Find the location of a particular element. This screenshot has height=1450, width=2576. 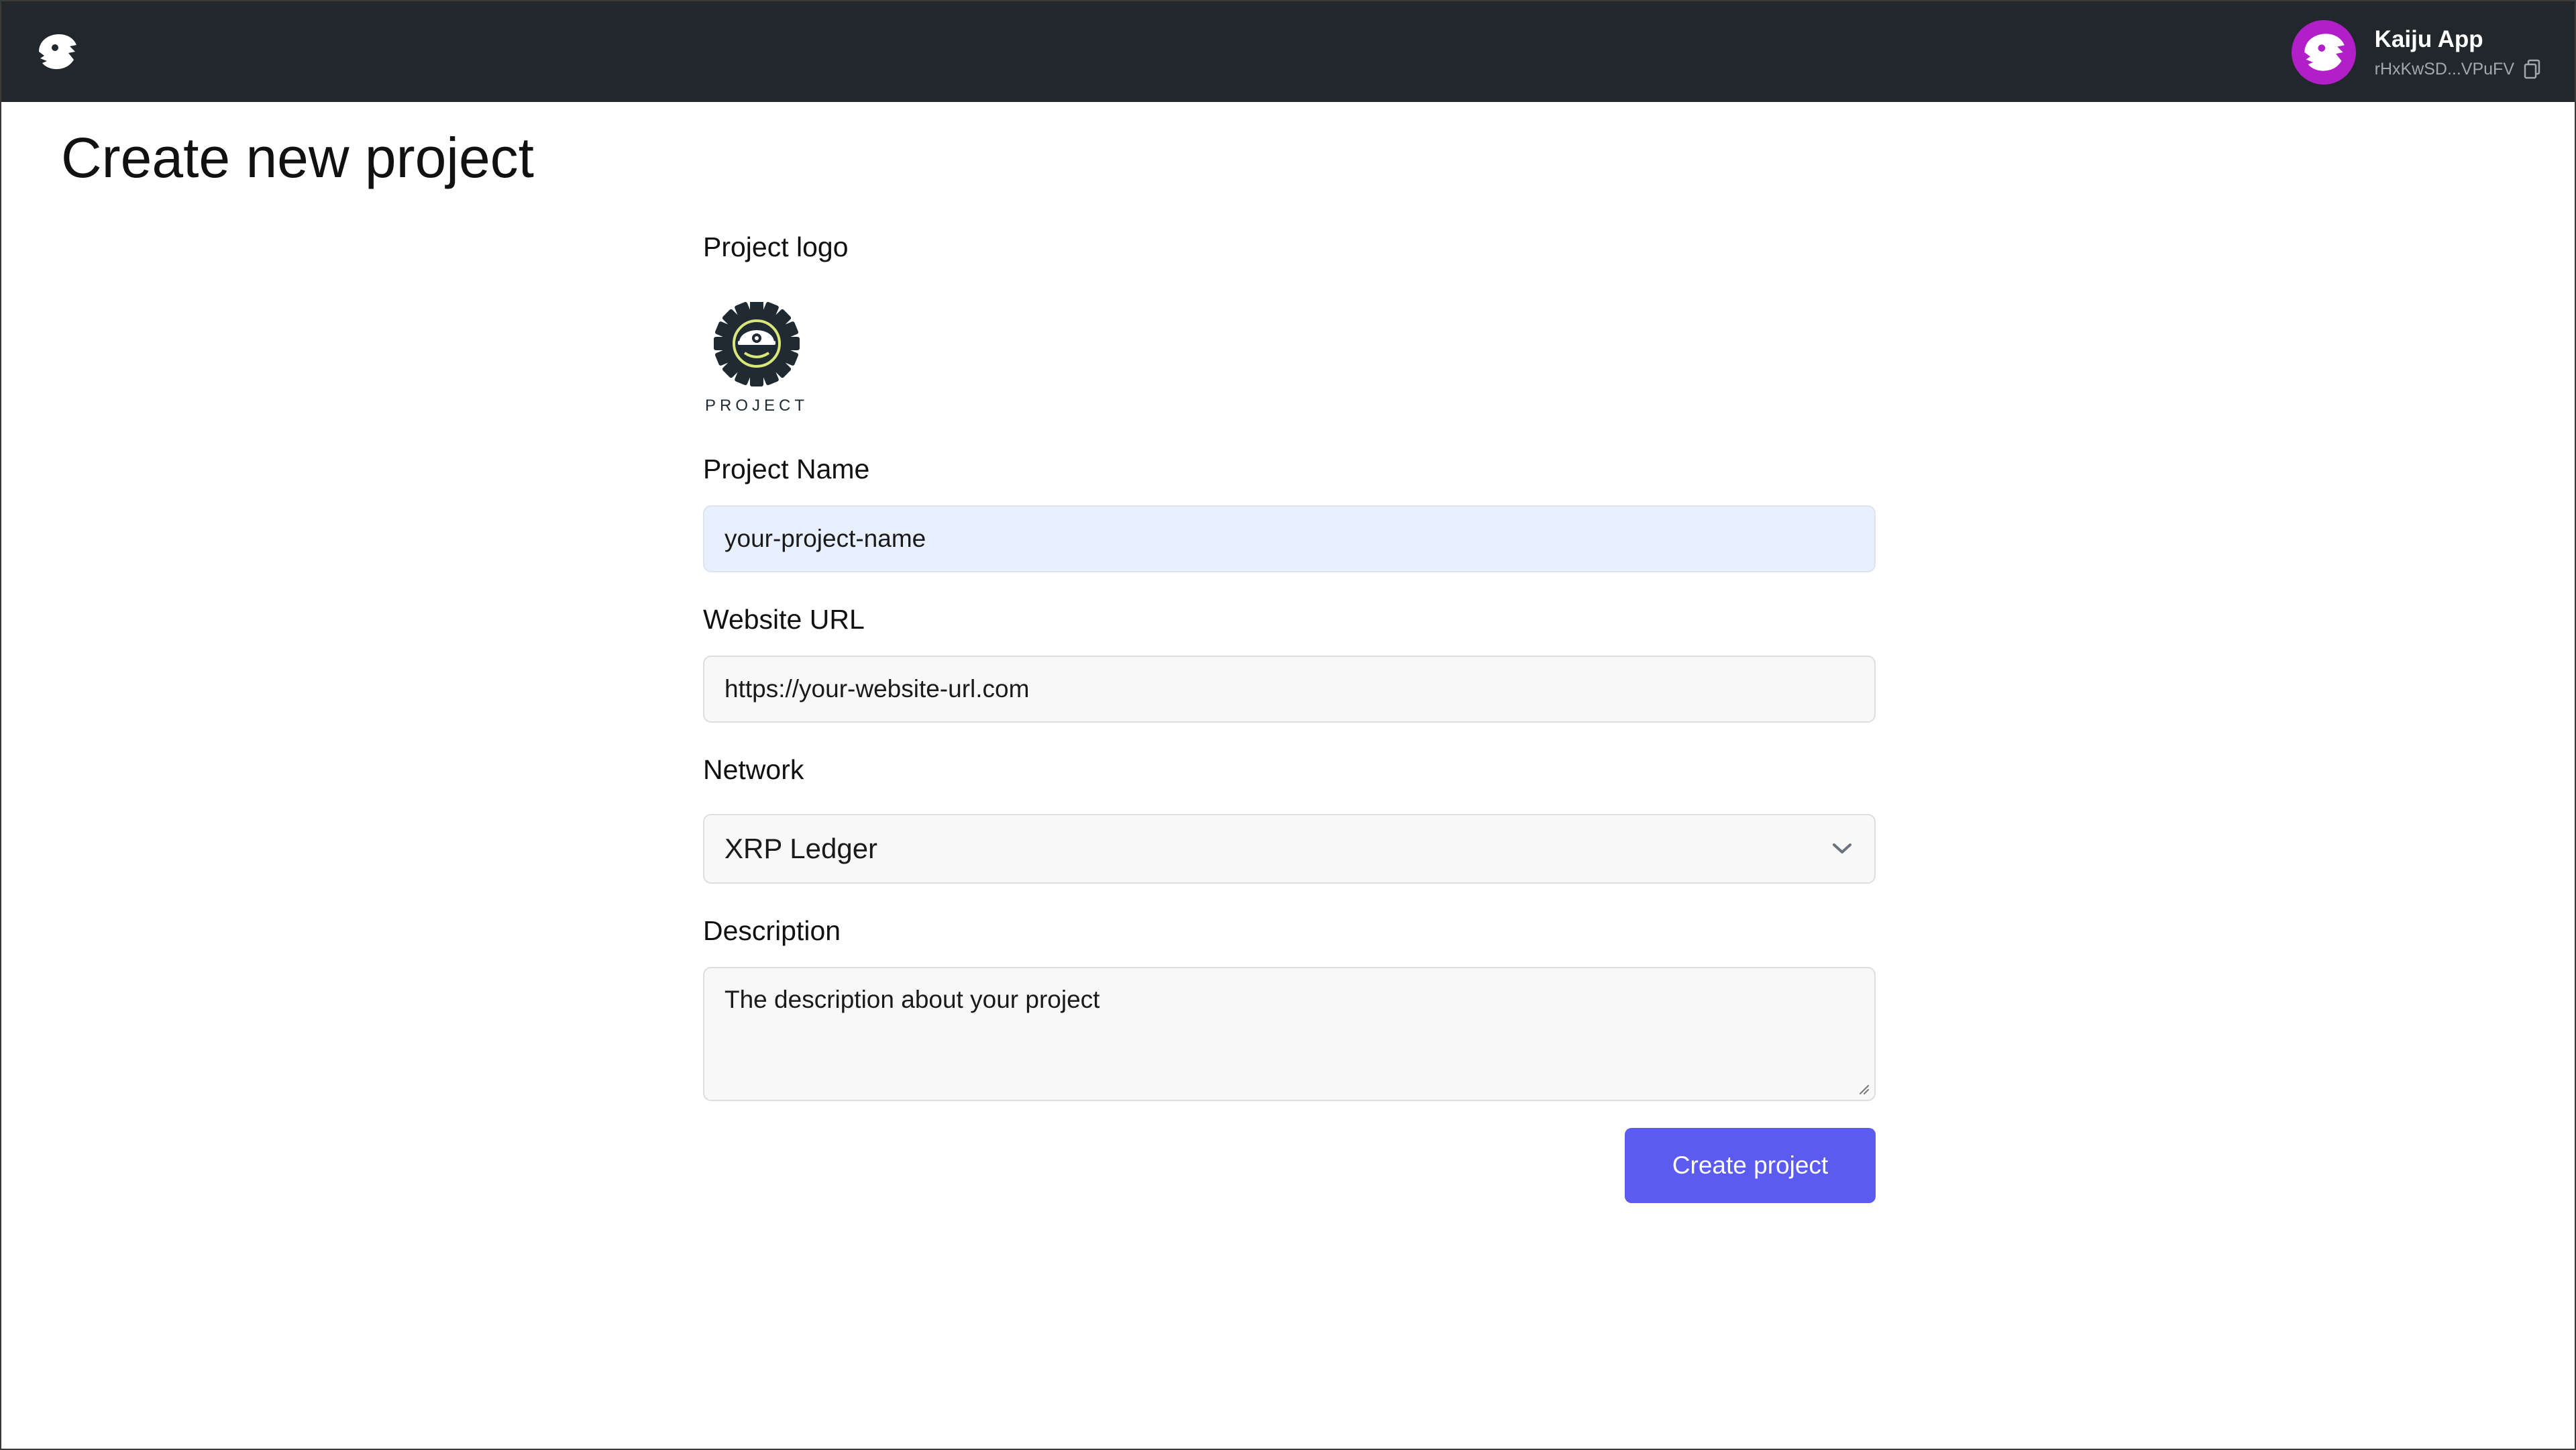

user-account-menu: Kaiju App rHxKwSD...VPuFV is located at coordinates (2416, 52).